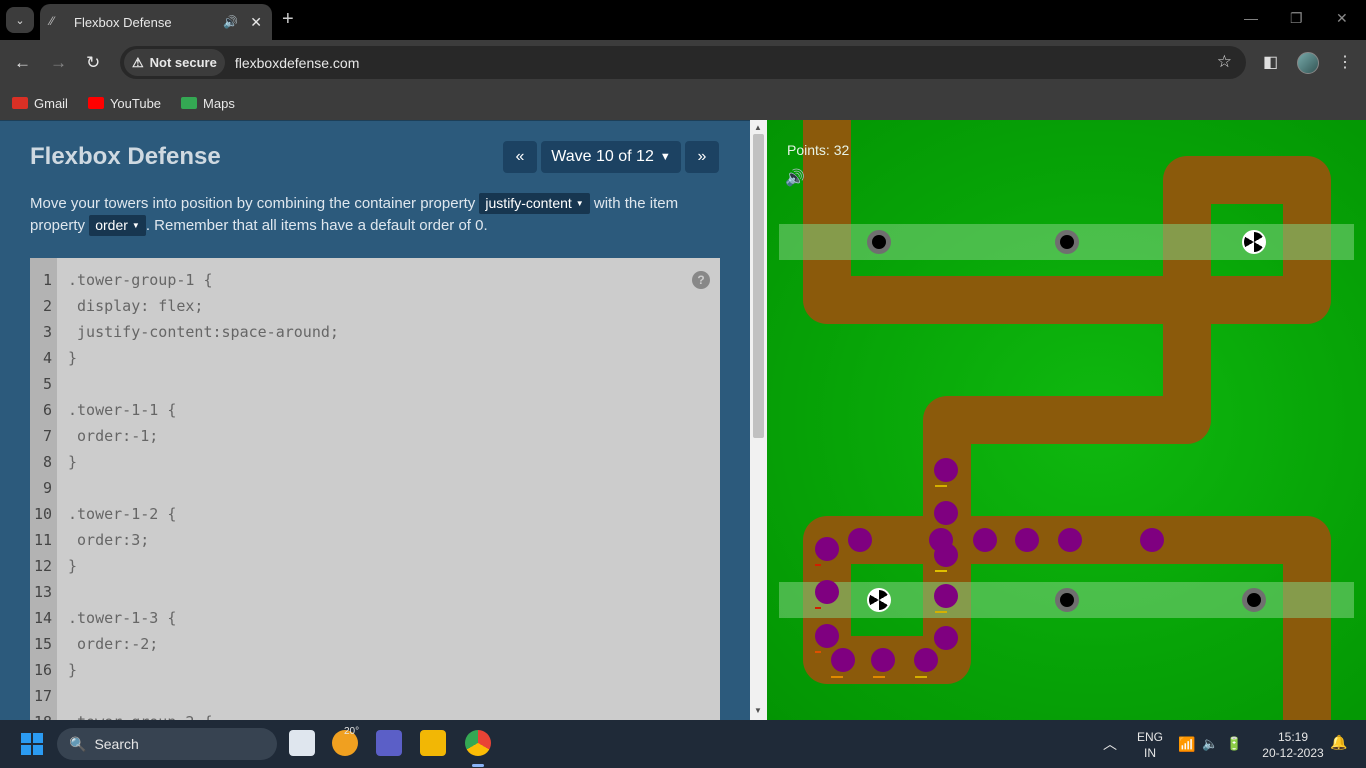  What do you see at coordinates (795, 178) in the screenshot?
I see `sound-toggle-icon: 🔊` at bounding box center [795, 178].